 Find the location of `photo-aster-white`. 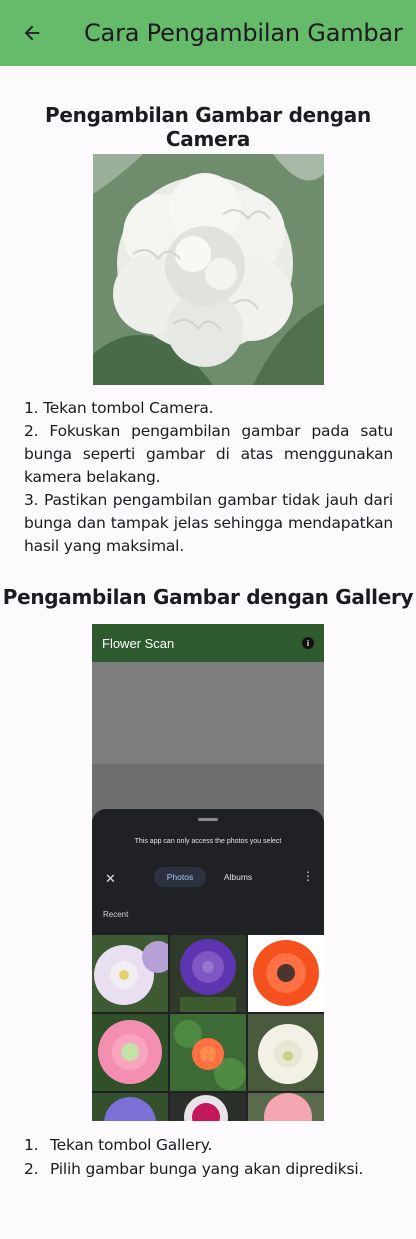

photo-aster-white is located at coordinates (130, 973).